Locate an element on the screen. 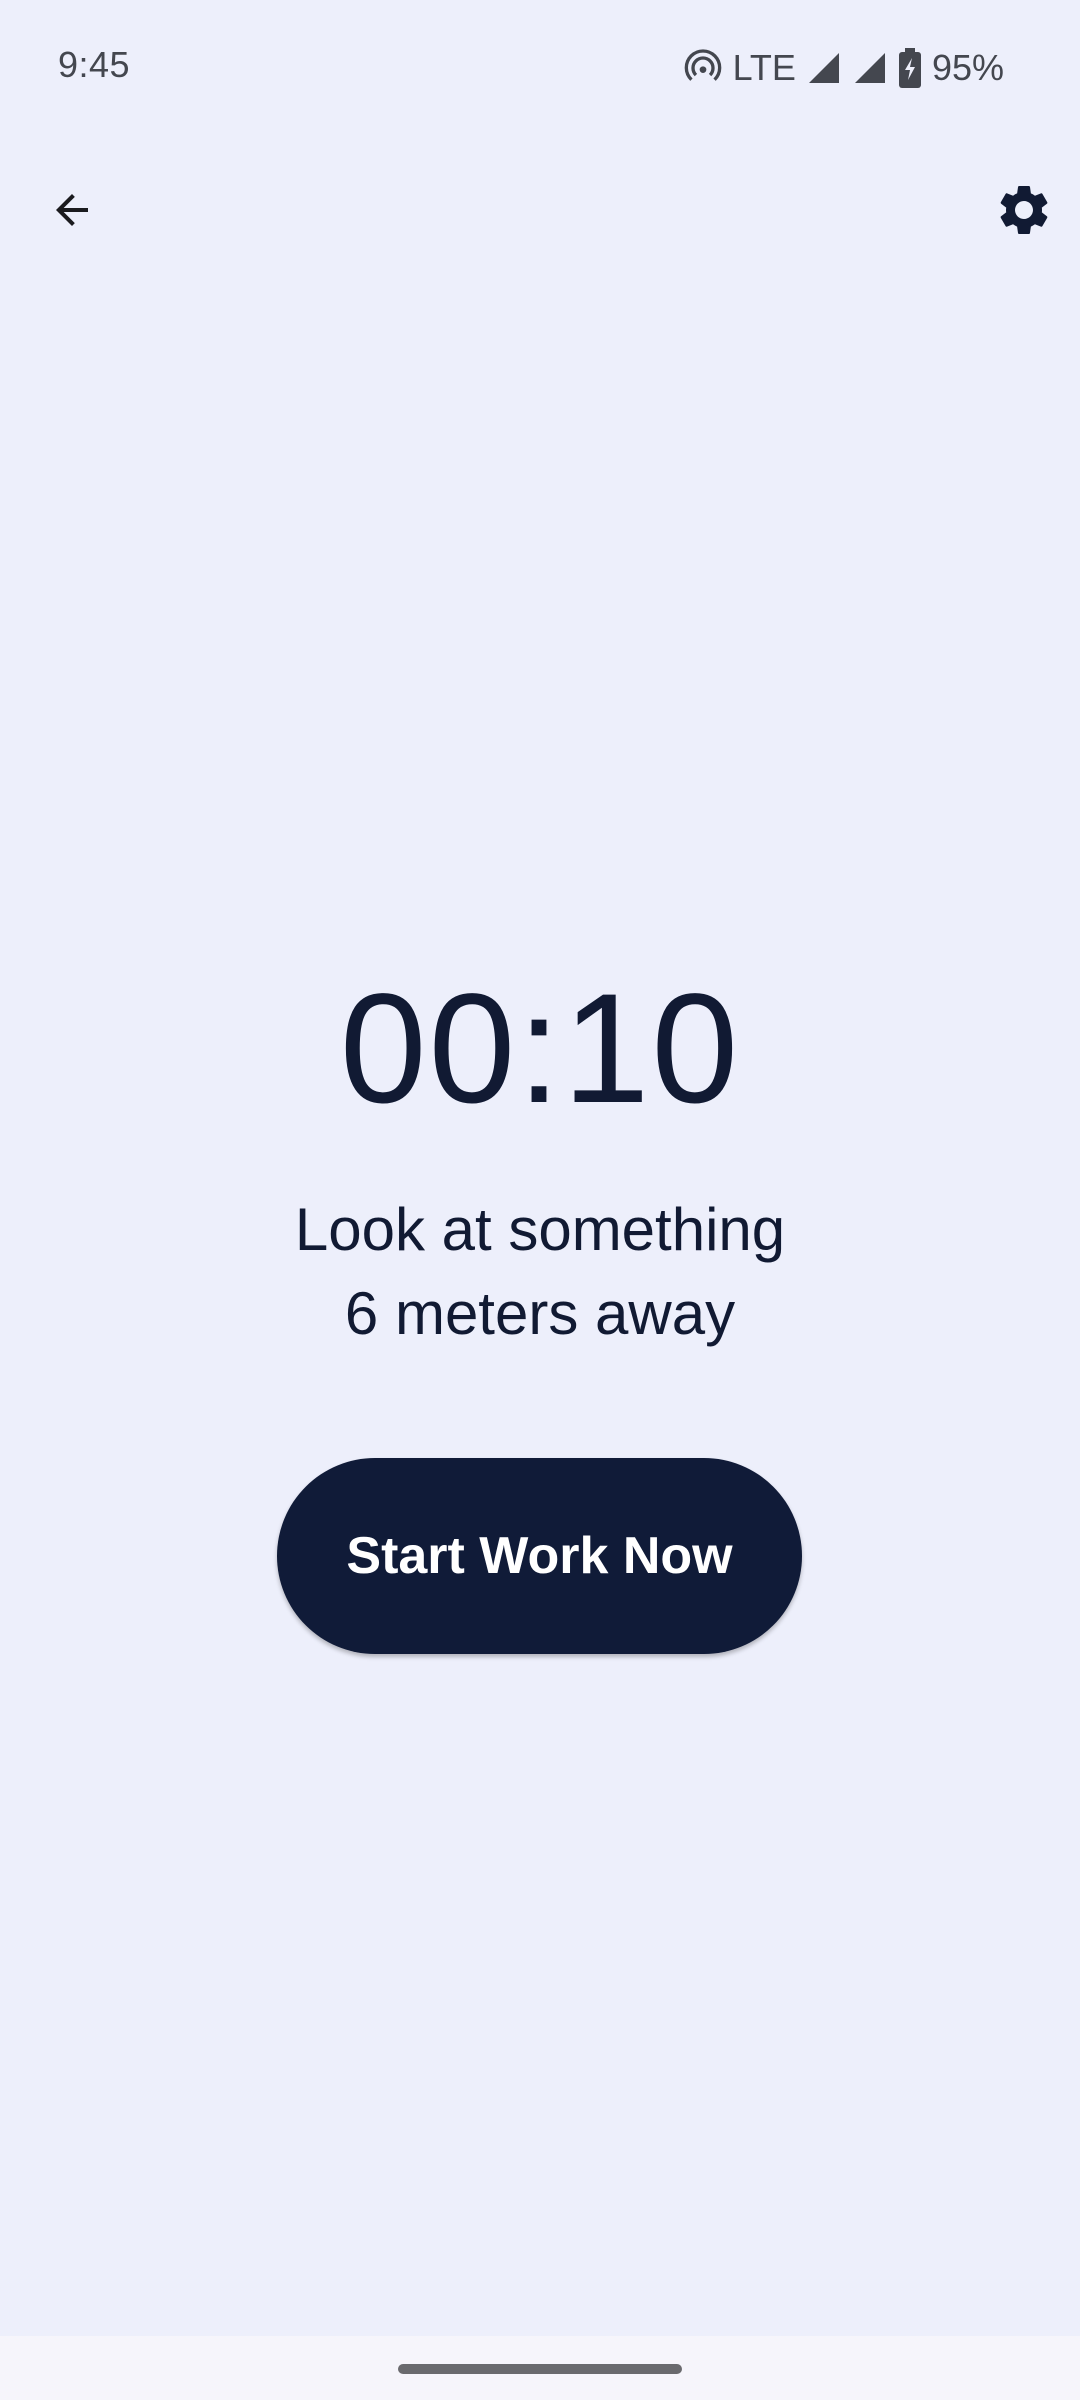 The width and height of the screenshot is (1080, 2400). start-work-button: Start Work Now is located at coordinates (539, 1556).